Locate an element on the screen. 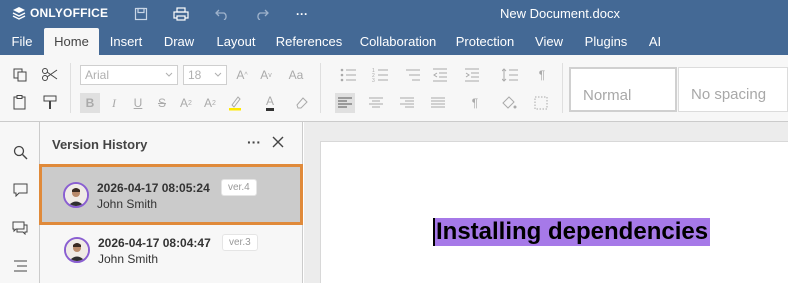 This screenshot has height=283, width=788. align-left-icon is located at coordinates (345, 103).